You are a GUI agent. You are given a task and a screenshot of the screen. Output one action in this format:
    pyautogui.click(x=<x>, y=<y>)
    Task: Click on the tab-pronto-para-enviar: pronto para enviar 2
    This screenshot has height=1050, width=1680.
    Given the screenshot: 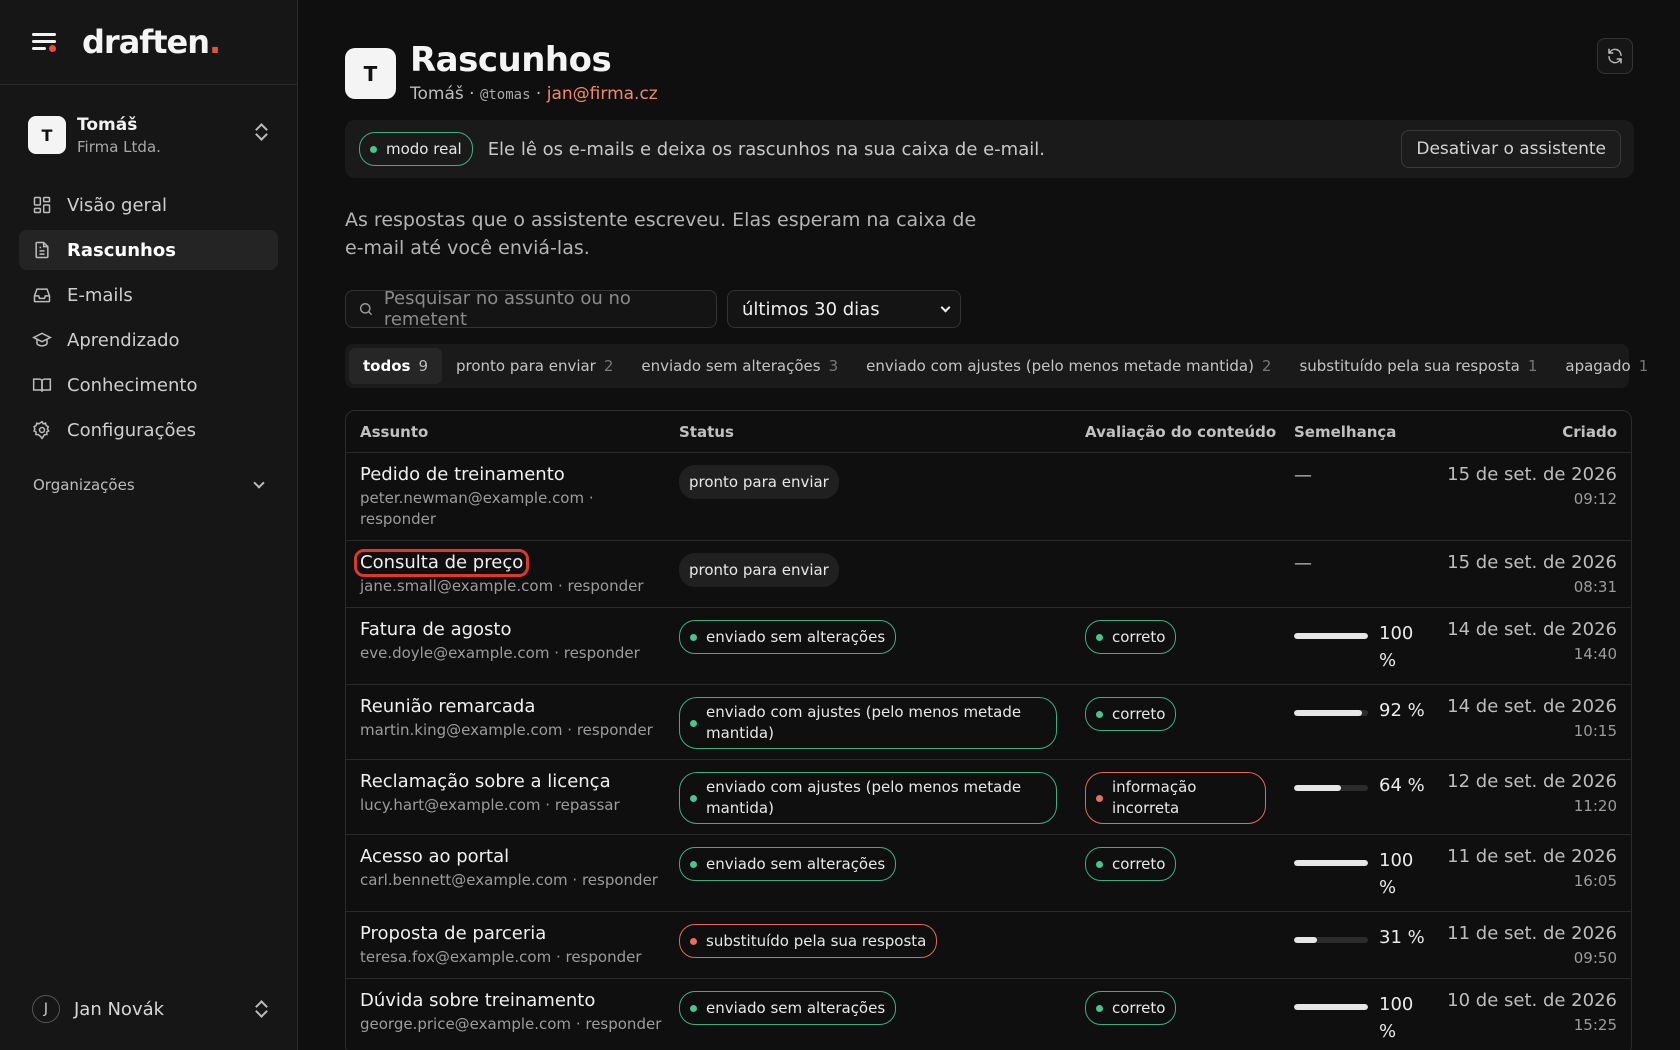 What is the action you would take?
    pyautogui.click(x=534, y=366)
    